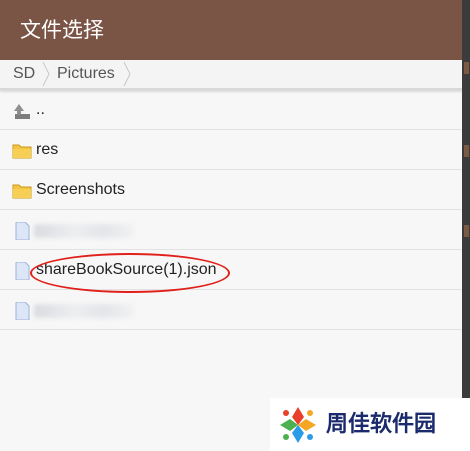 The height and width of the screenshot is (451, 470). Describe the element at coordinates (86, 74) in the screenshot. I see `breadcrumb-item-pictures: Pictures` at that location.